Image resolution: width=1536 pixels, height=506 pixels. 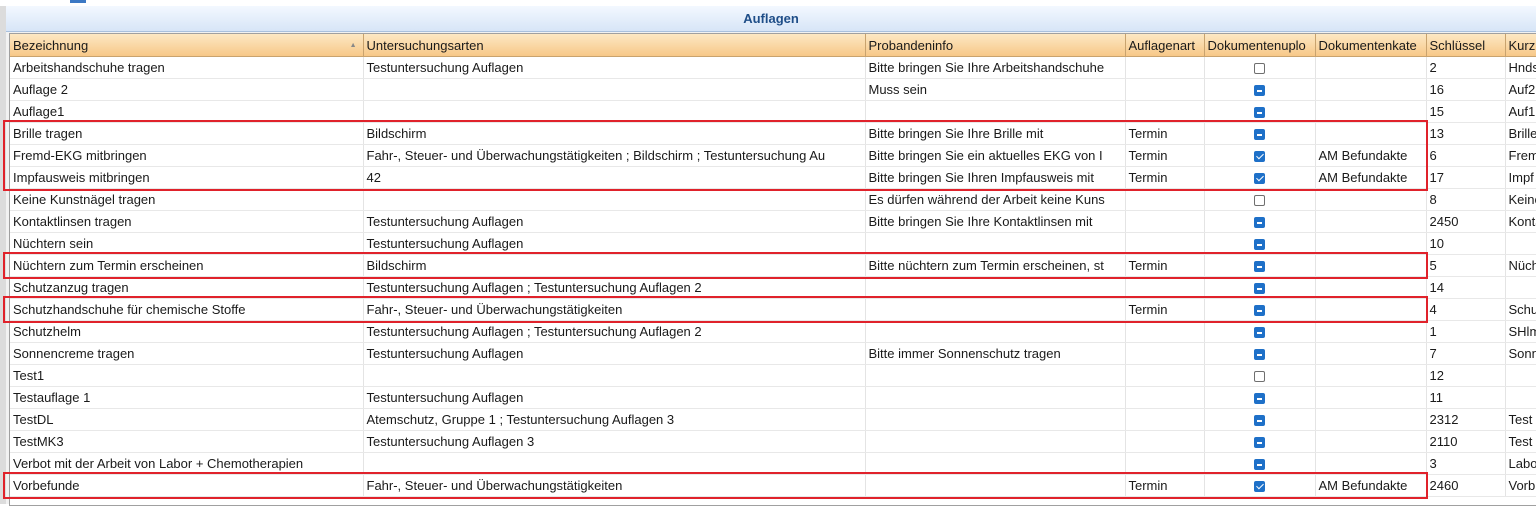 I want to click on cell-bezeichnung: Arbeitshandschuhe tragen, so click(x=187, y=67).